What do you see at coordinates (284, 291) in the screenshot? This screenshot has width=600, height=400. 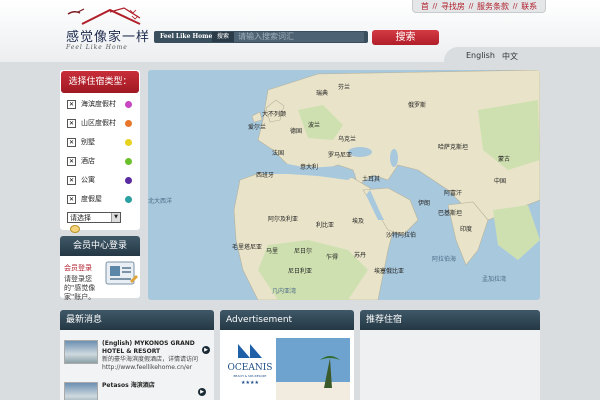 I see `map-water-label: 几内亚湾` at bounding box center [284, 291].